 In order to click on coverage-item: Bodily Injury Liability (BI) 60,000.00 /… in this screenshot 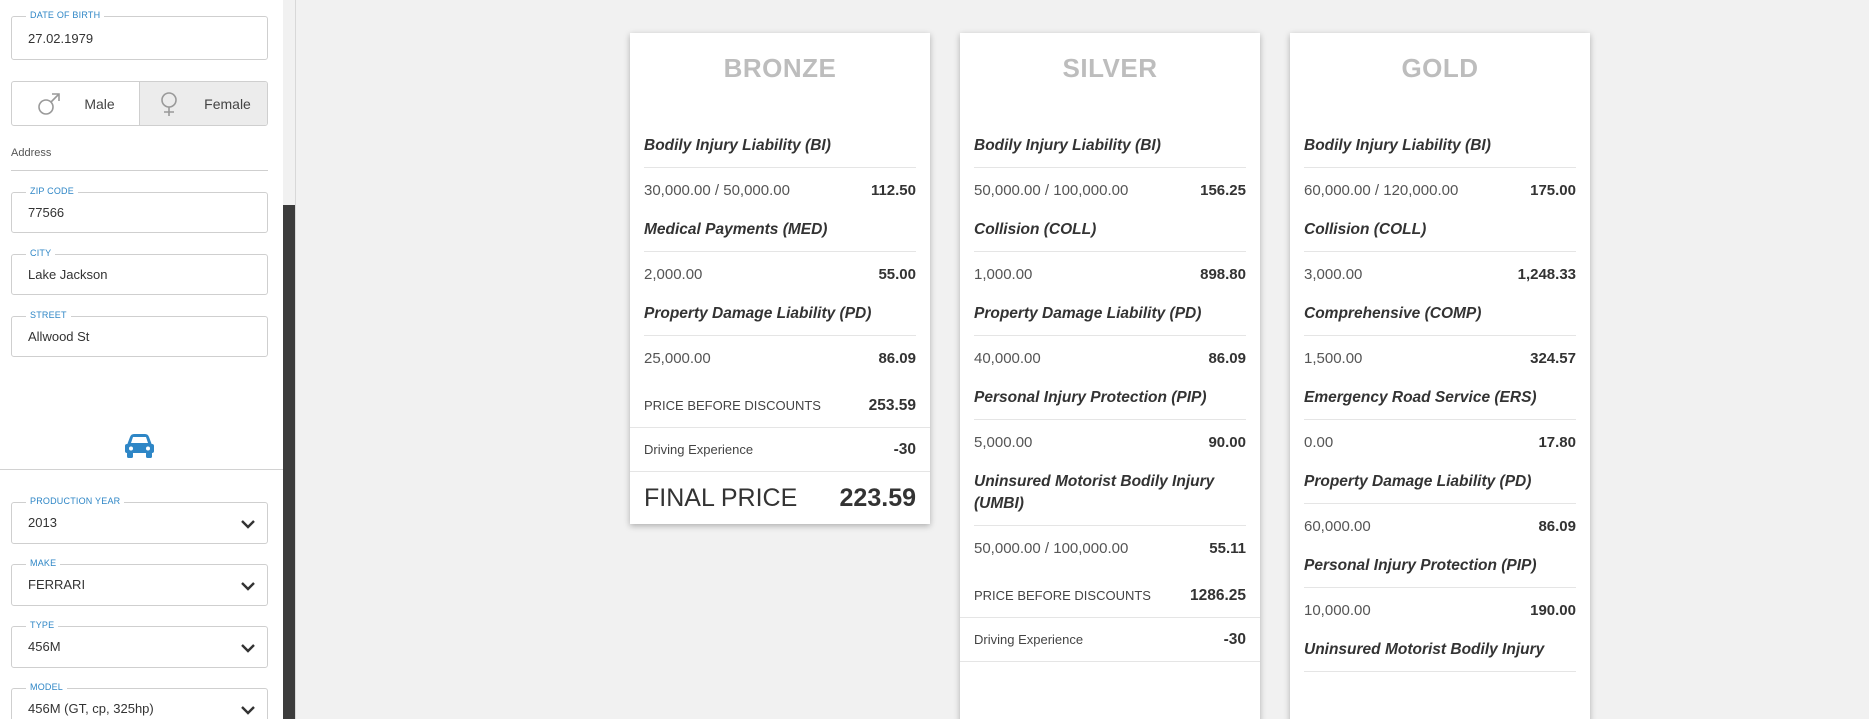, I will do `click(1440, 173)`.